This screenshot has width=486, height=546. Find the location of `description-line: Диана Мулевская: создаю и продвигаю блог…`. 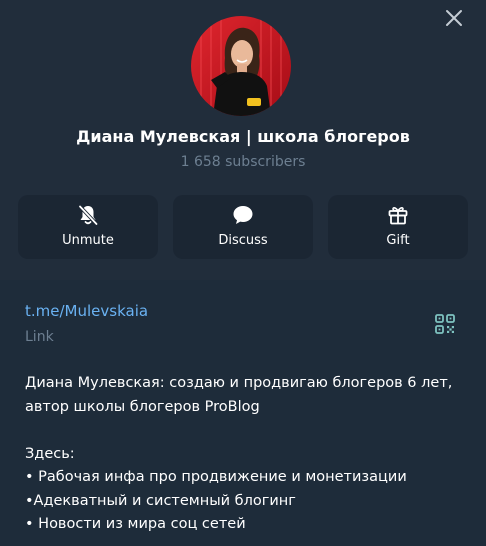

description-line: Диана Мулевская: создаю и продвигаю блог… is located at coordinates (239, 383).